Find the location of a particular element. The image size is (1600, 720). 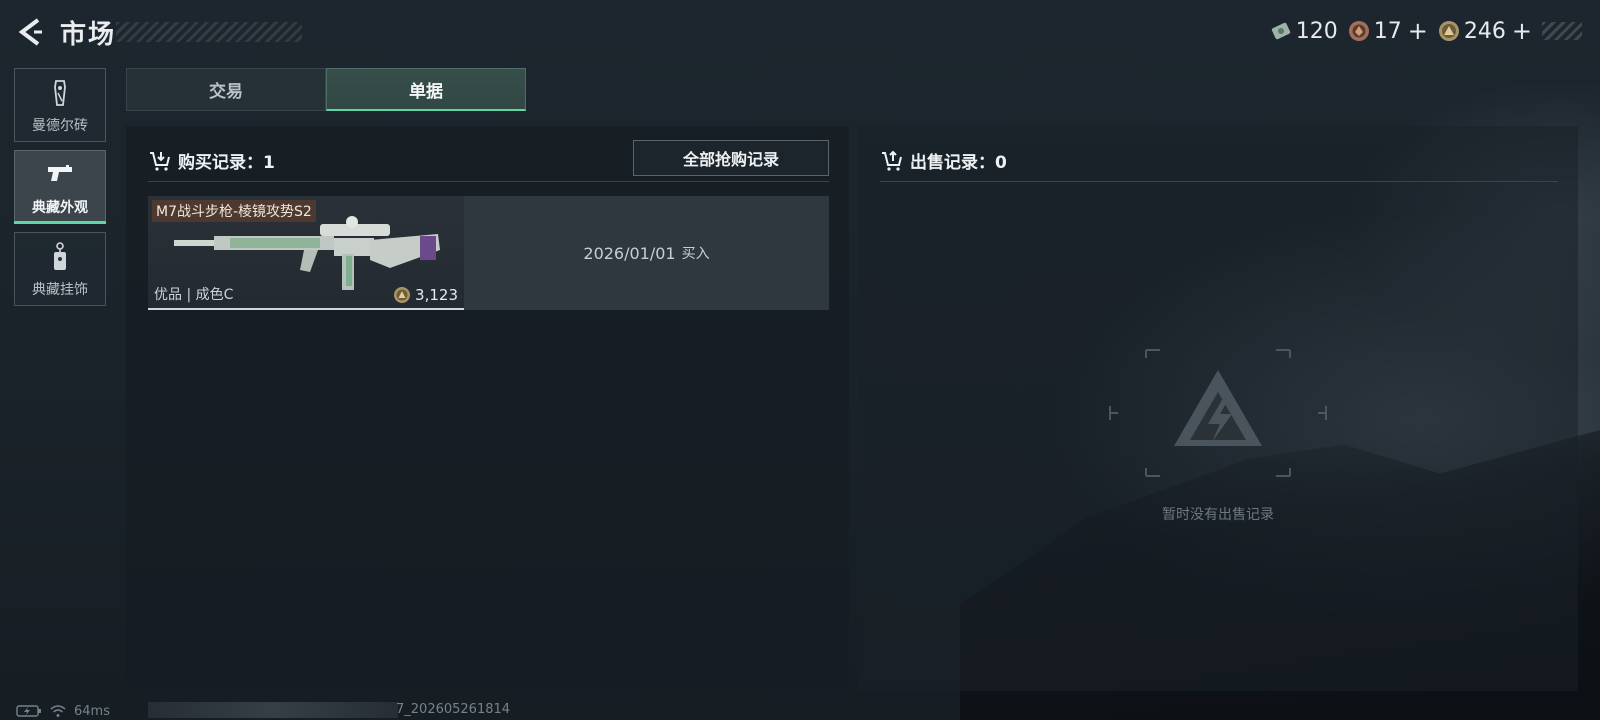

currency-bronze-value: 17 is located at coordinates (1387, 31).